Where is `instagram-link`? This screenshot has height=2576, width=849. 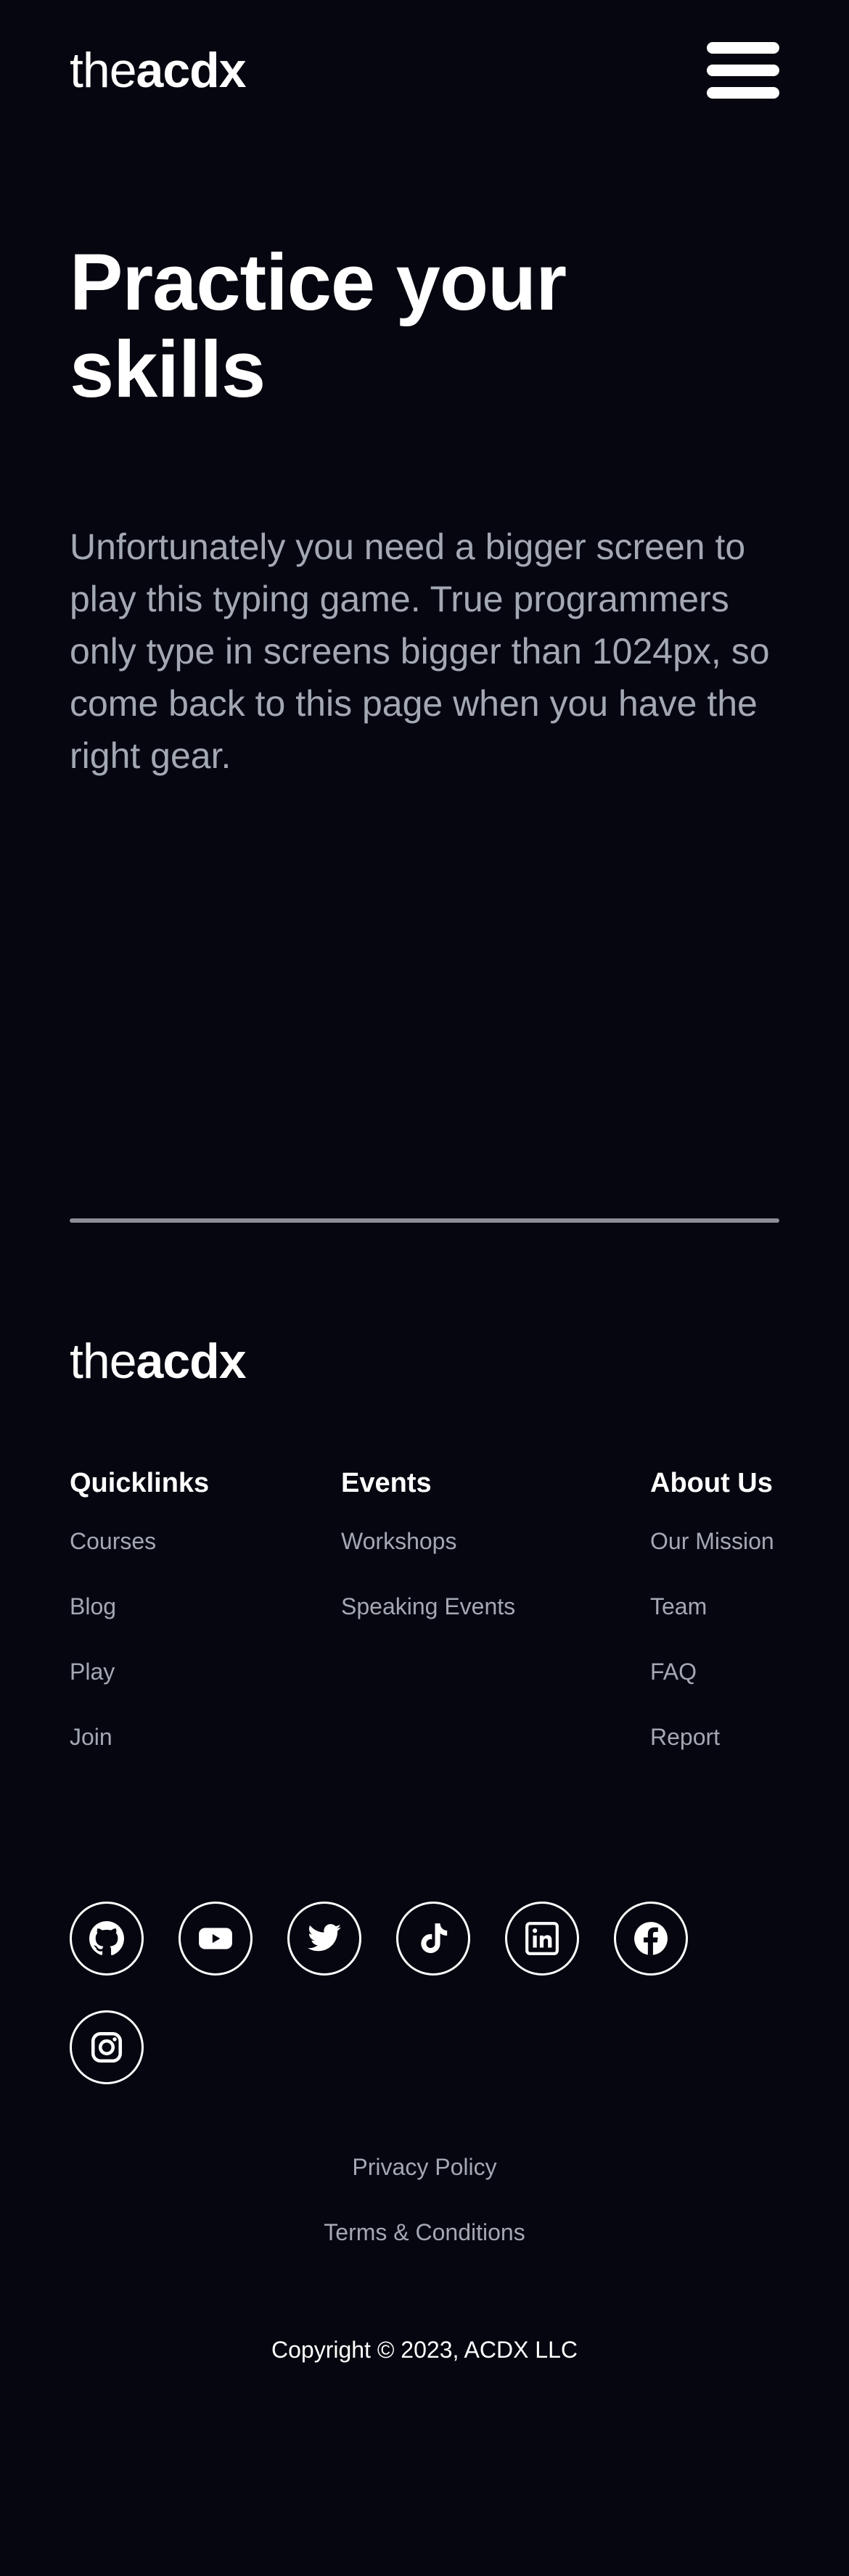
instagram-link is located at coordinates (107, 2047).